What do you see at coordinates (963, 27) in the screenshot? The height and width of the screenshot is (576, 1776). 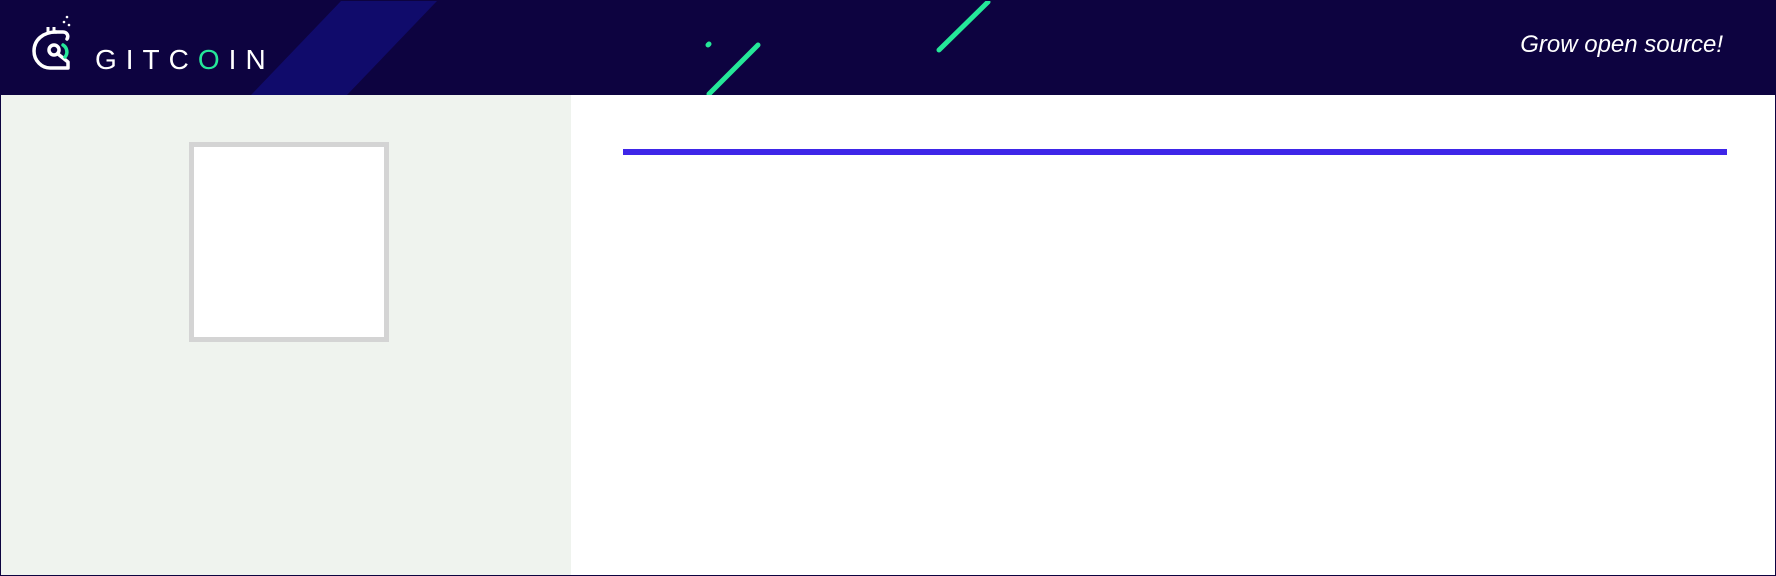 I see `green-slash-right` at bounding box center [963, 27].